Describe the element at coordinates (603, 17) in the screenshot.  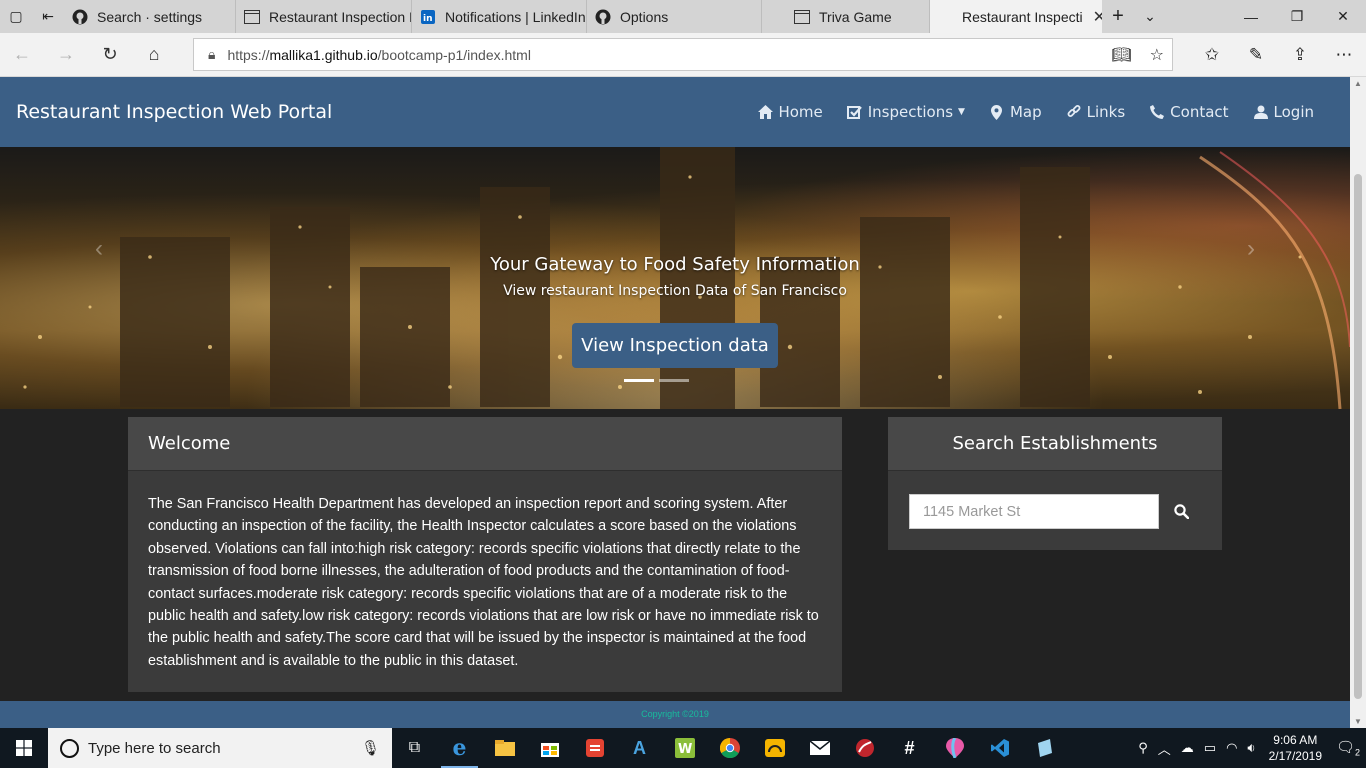
I see `github-icon` at that location.